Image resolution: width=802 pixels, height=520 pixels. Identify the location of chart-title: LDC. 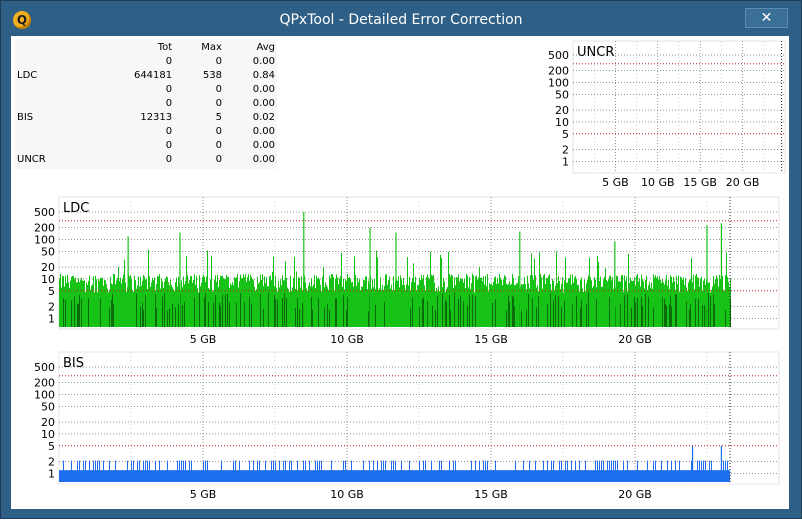
(76, 208).